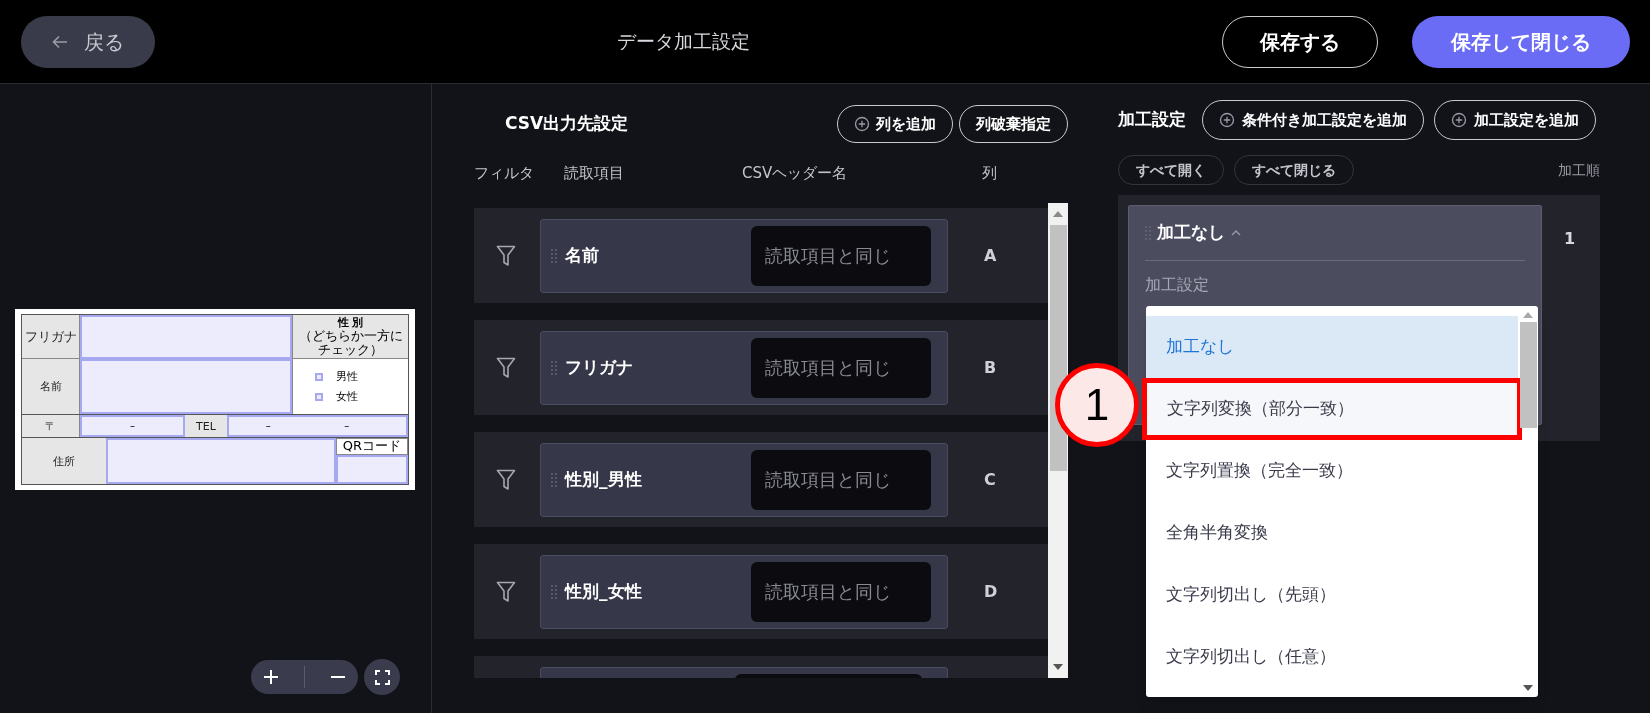  Describe the element at coordinates (50, 337) in the screenshot. I see `form-label: フリガナ` at that location.